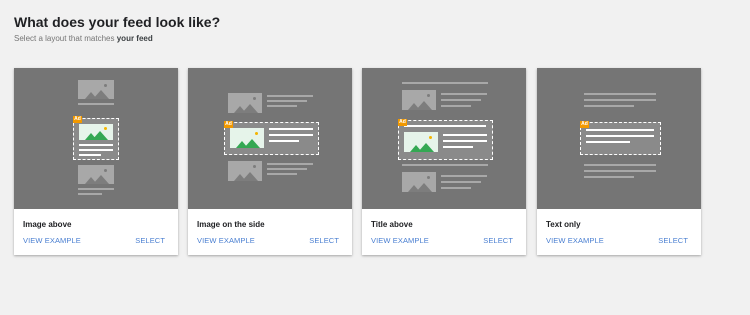 The height and width of the screenshot is (315, 750). Describe the element at coordinates (563, 224) in the screenshot. I see `card-title: Text only` at that location.